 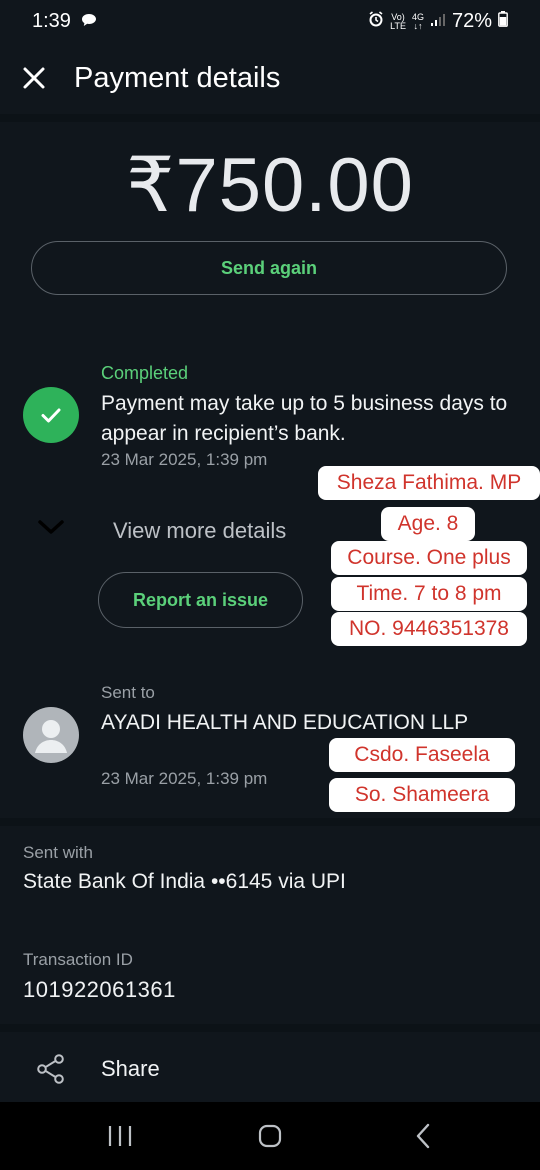 I want to click on expand-details-button, so click(x=51, y=527).